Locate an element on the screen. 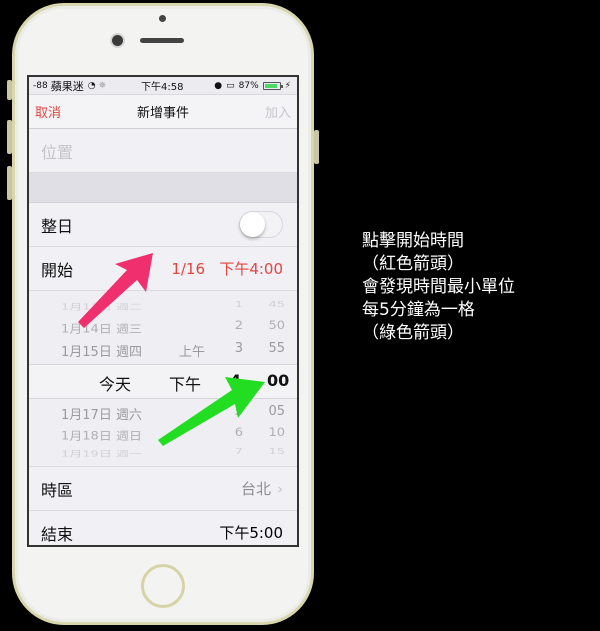  battery-icon is located at coordinates (272, 85).